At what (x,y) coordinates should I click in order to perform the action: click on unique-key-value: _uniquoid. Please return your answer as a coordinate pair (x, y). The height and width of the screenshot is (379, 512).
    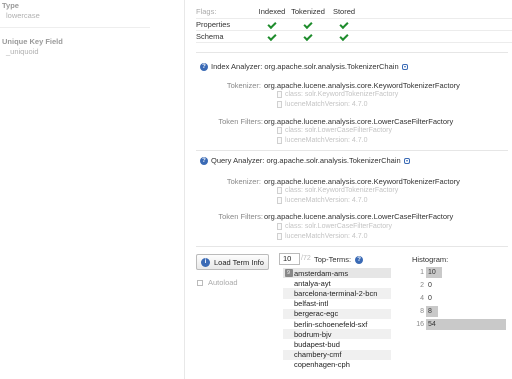
    Looking at the image, I should click on (22, 51).